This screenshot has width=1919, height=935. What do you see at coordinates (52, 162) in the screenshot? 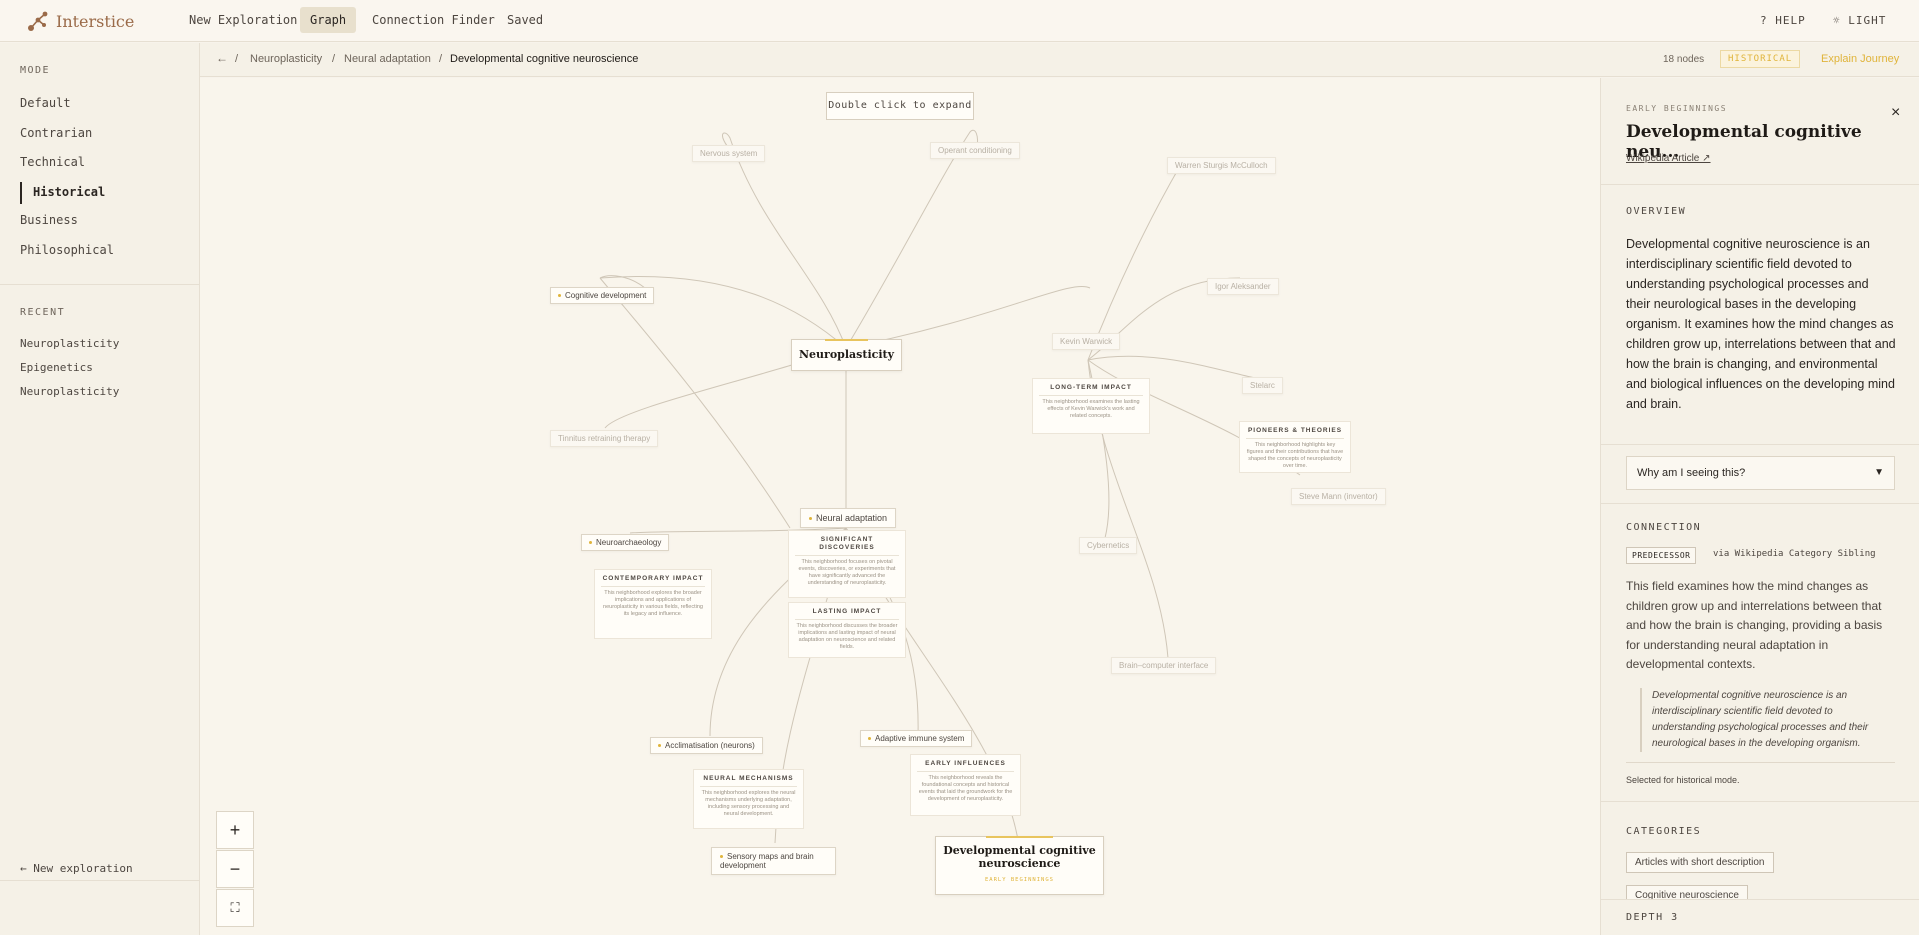
I see `mode-technical: Technical` at bounding box center [52, 162].